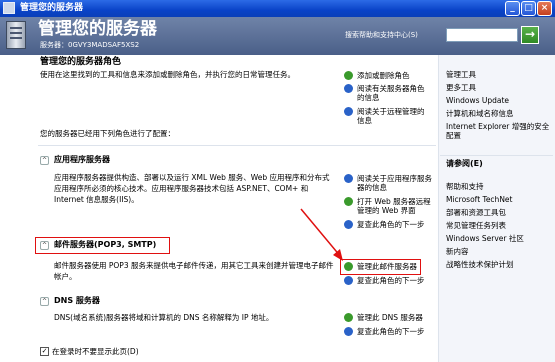 This screenshot has width=555, height=362. Describe the element at coordinates (44, 351) in the screenshot. I see `dont-show-checkbox: ✓` at that location.